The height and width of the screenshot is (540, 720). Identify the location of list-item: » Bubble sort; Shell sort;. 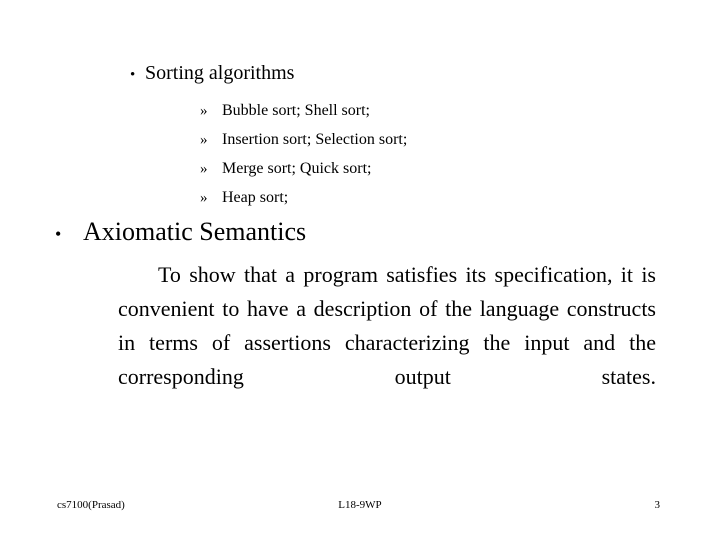
(303, 110).